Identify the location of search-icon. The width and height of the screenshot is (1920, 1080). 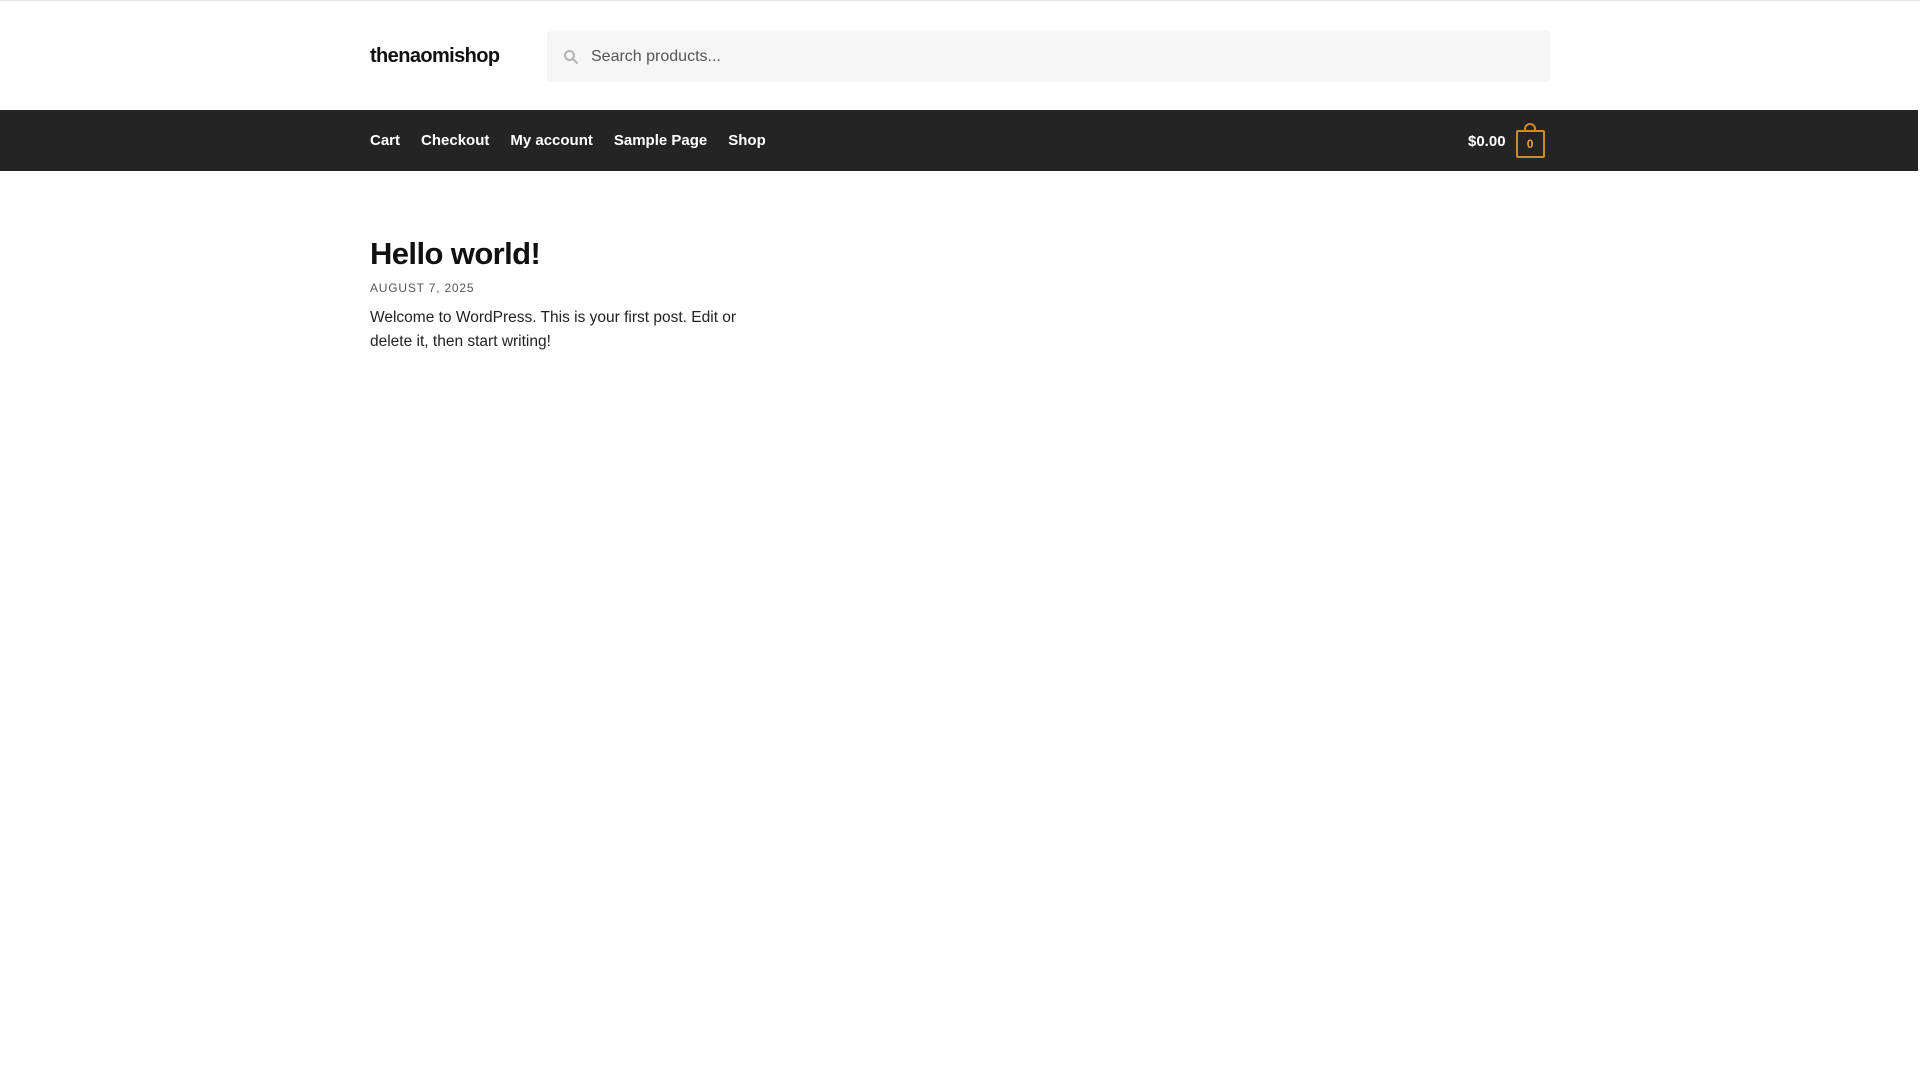
(571, 57).